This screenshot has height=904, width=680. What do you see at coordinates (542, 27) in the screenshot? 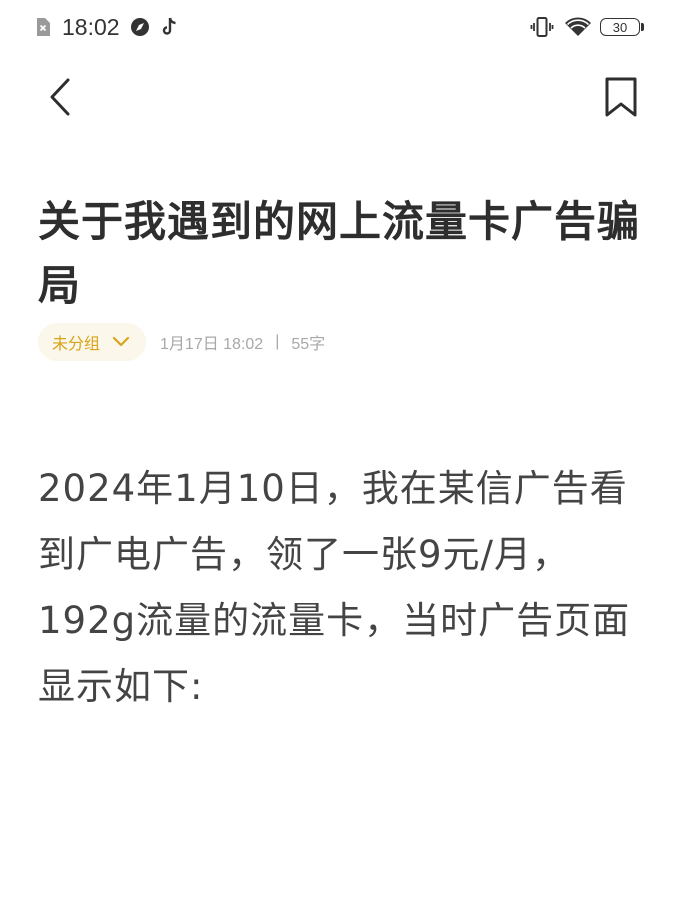
I see `vibrate-icon` at bounding box center [542, 27].